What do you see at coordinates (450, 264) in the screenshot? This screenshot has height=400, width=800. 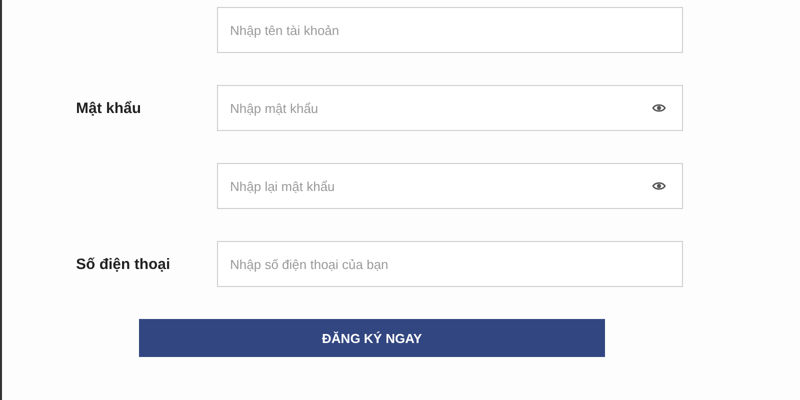 I see `input-field: Nhập số điện thoại của bạn` at bounding box center [450, 264].